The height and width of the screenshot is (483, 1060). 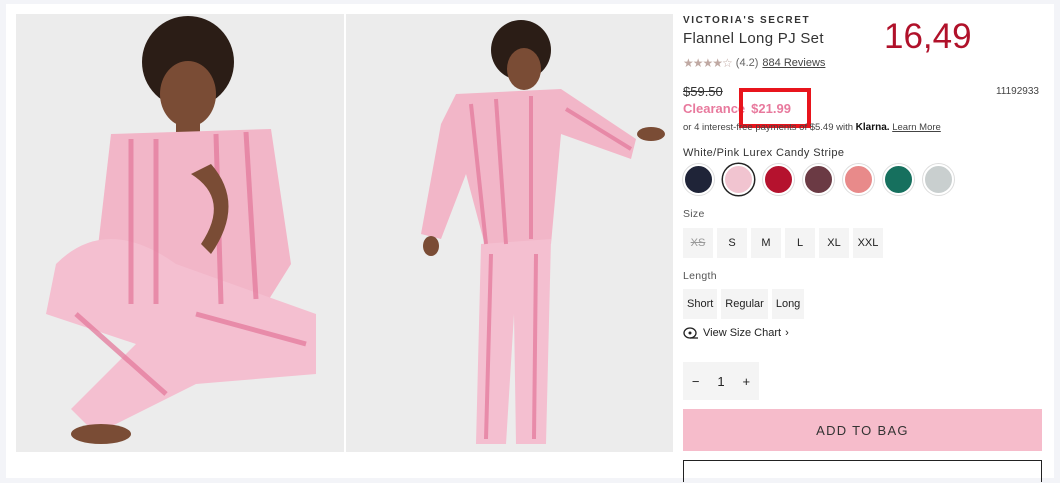 I want to click on length-option-short: Short, so click(x=700, y=304).